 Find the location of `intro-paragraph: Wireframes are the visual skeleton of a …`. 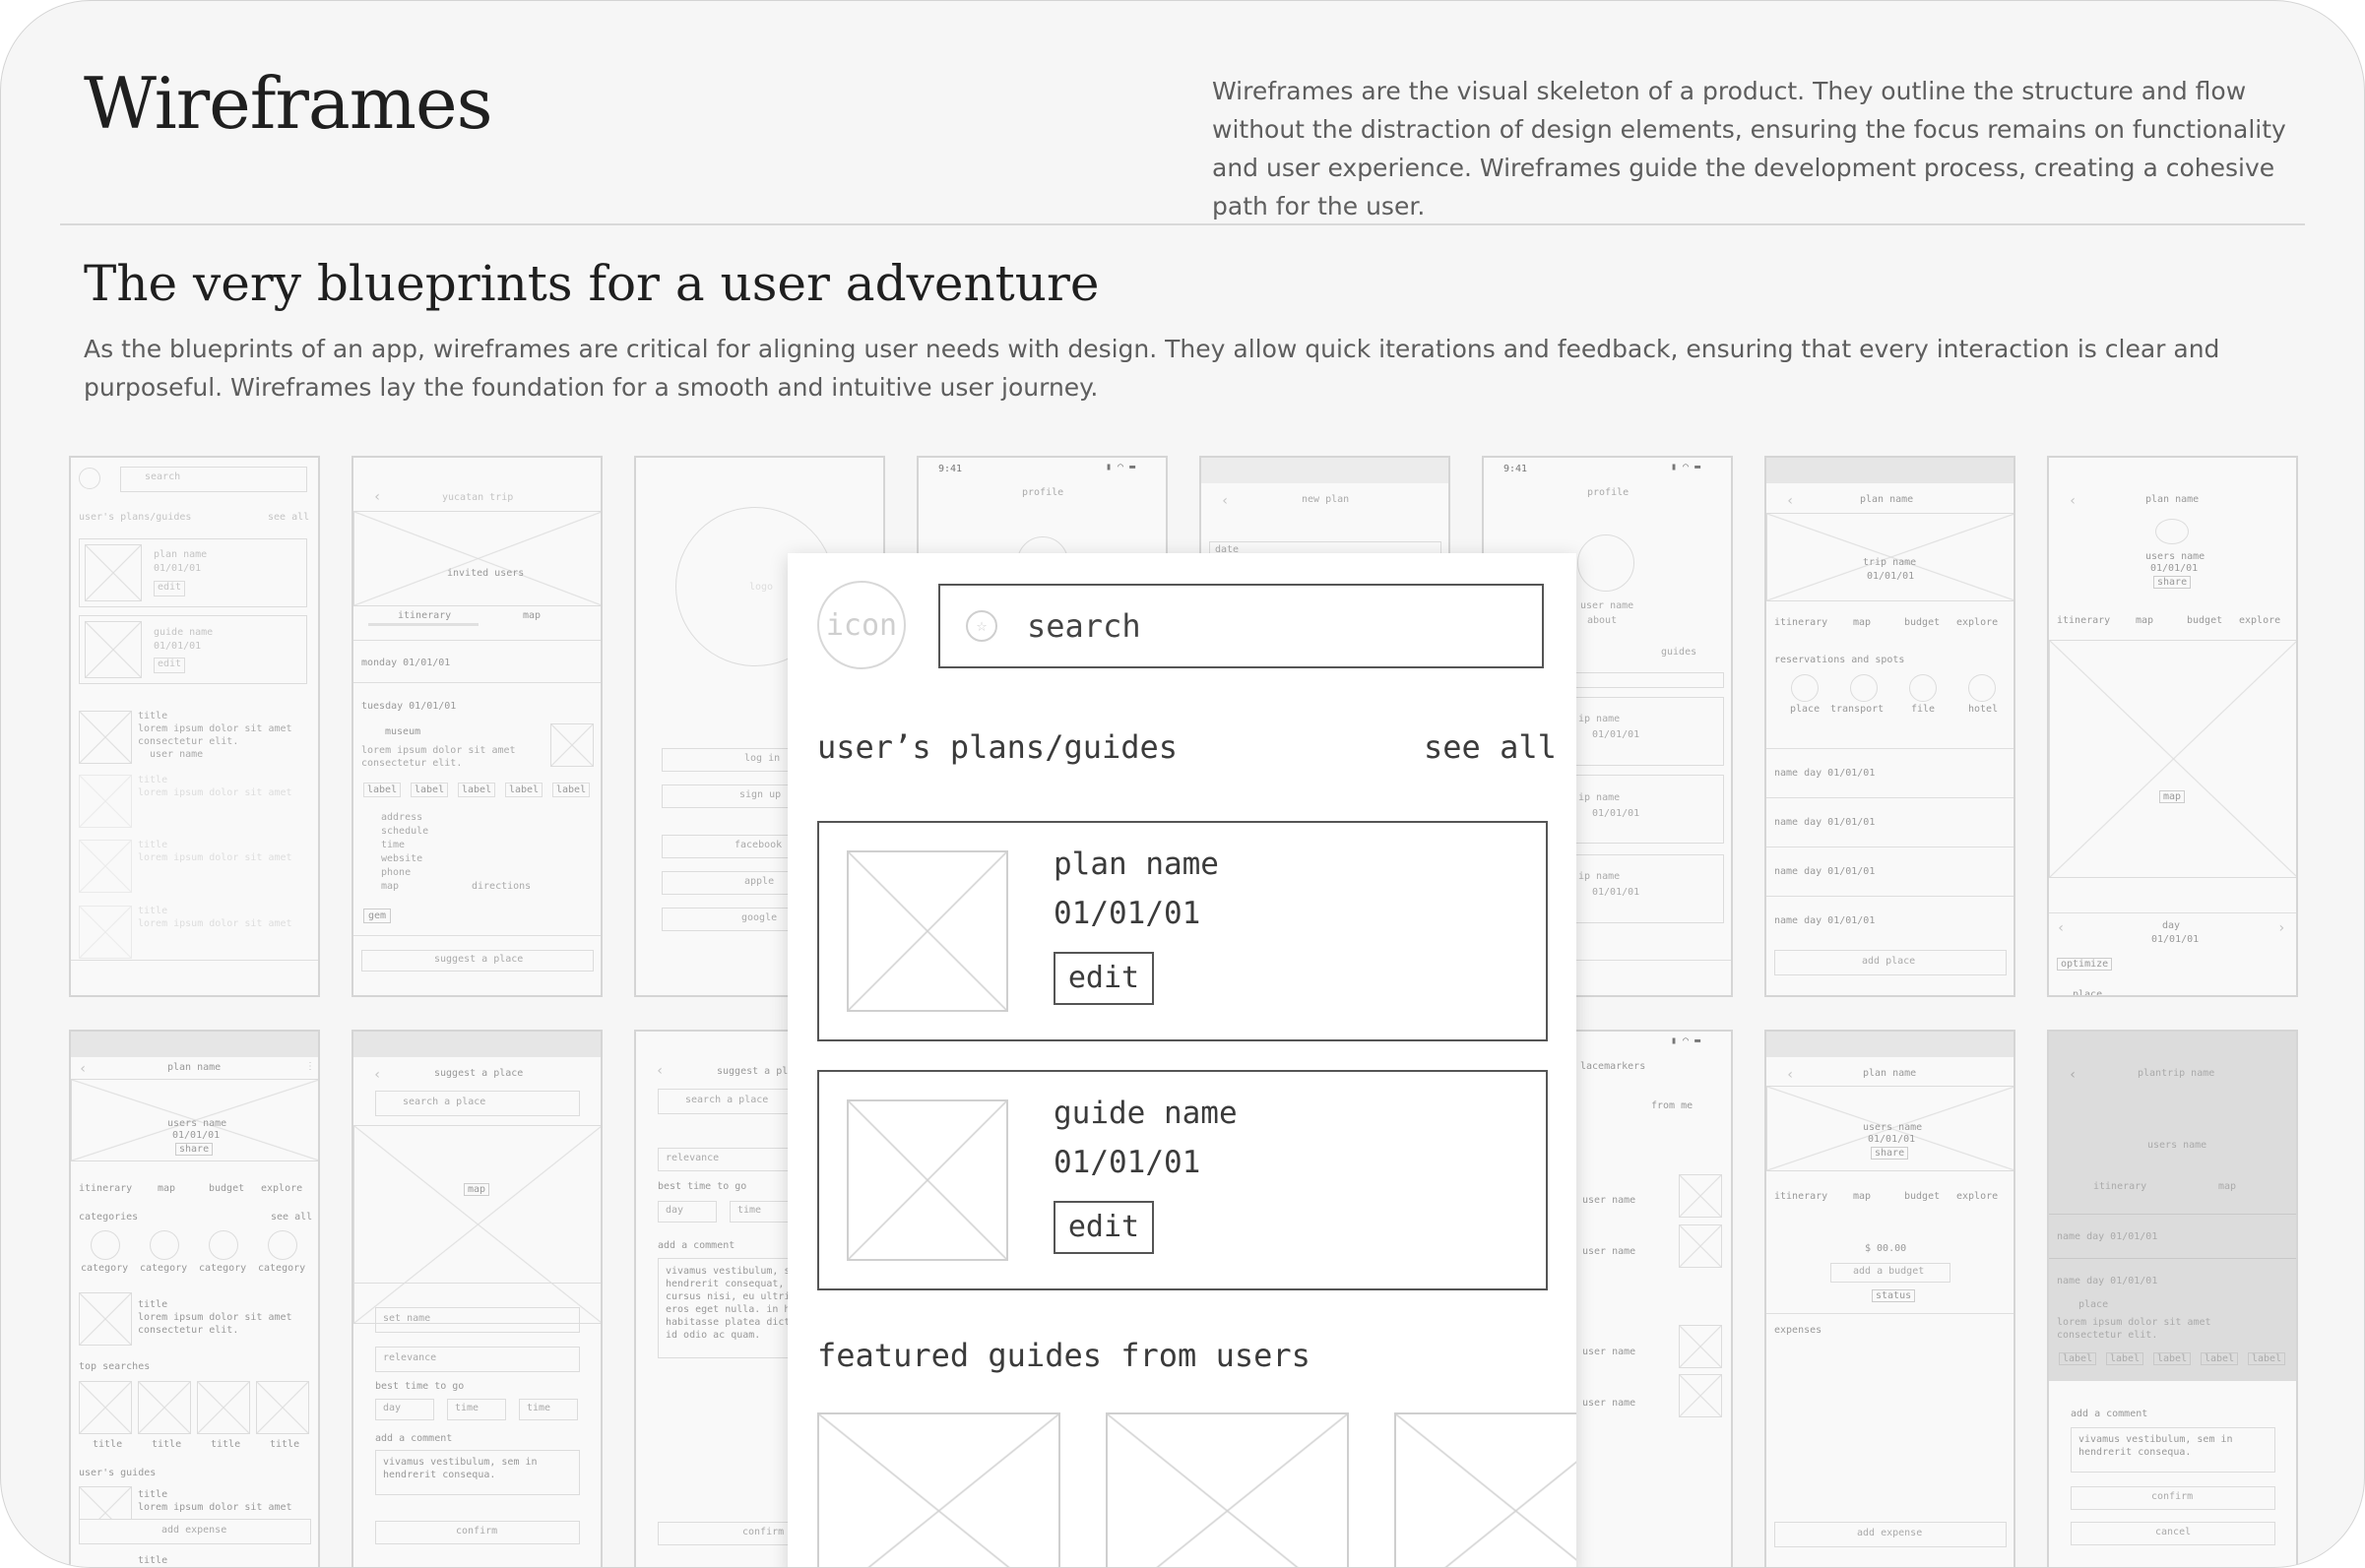

intro-paragraph: Wireframes are the visual skeleton of a … is located at coordinates (1749, 148).